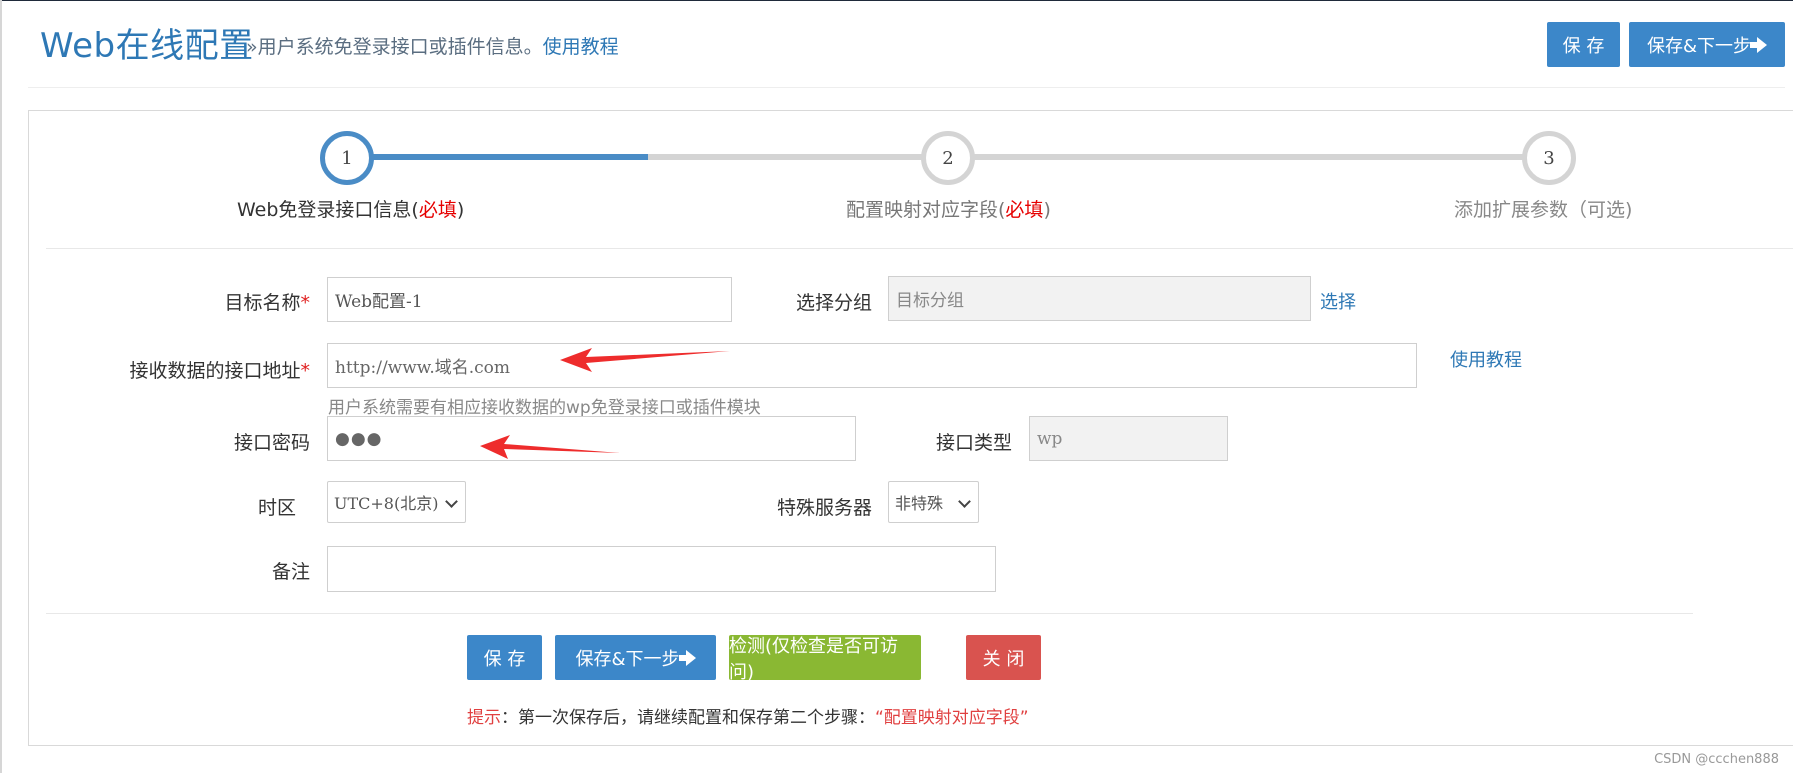 This screenshot has height=773, width=1793. Describe the element at coordinates (1716, 759) in the screenshot. I see `watermark: CSDN @ccchen888` at that location.